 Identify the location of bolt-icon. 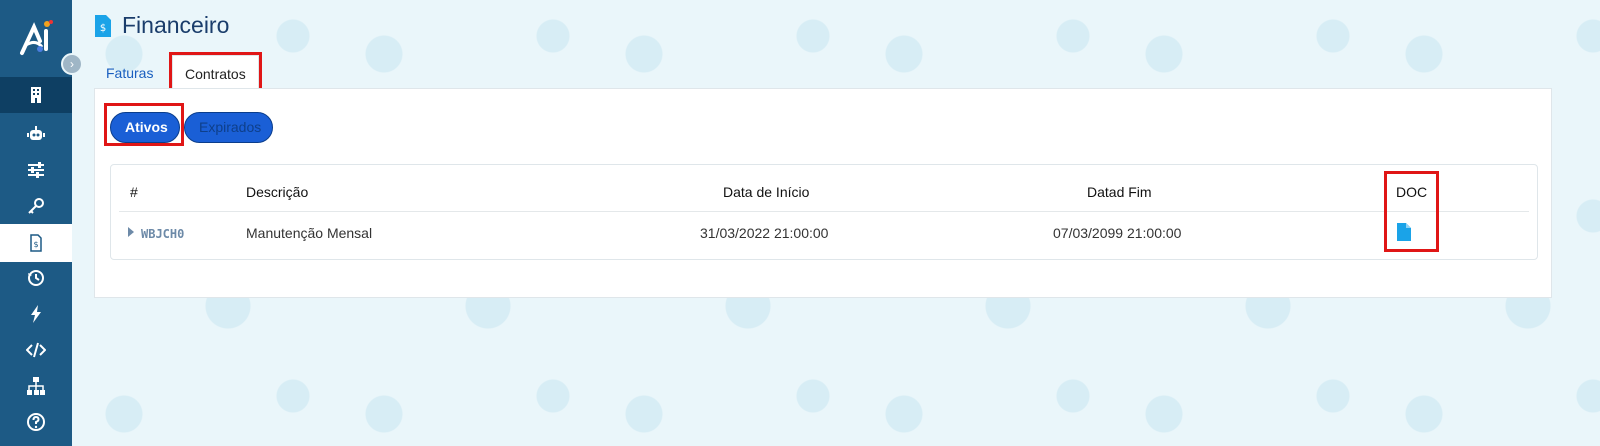
(36, 314).